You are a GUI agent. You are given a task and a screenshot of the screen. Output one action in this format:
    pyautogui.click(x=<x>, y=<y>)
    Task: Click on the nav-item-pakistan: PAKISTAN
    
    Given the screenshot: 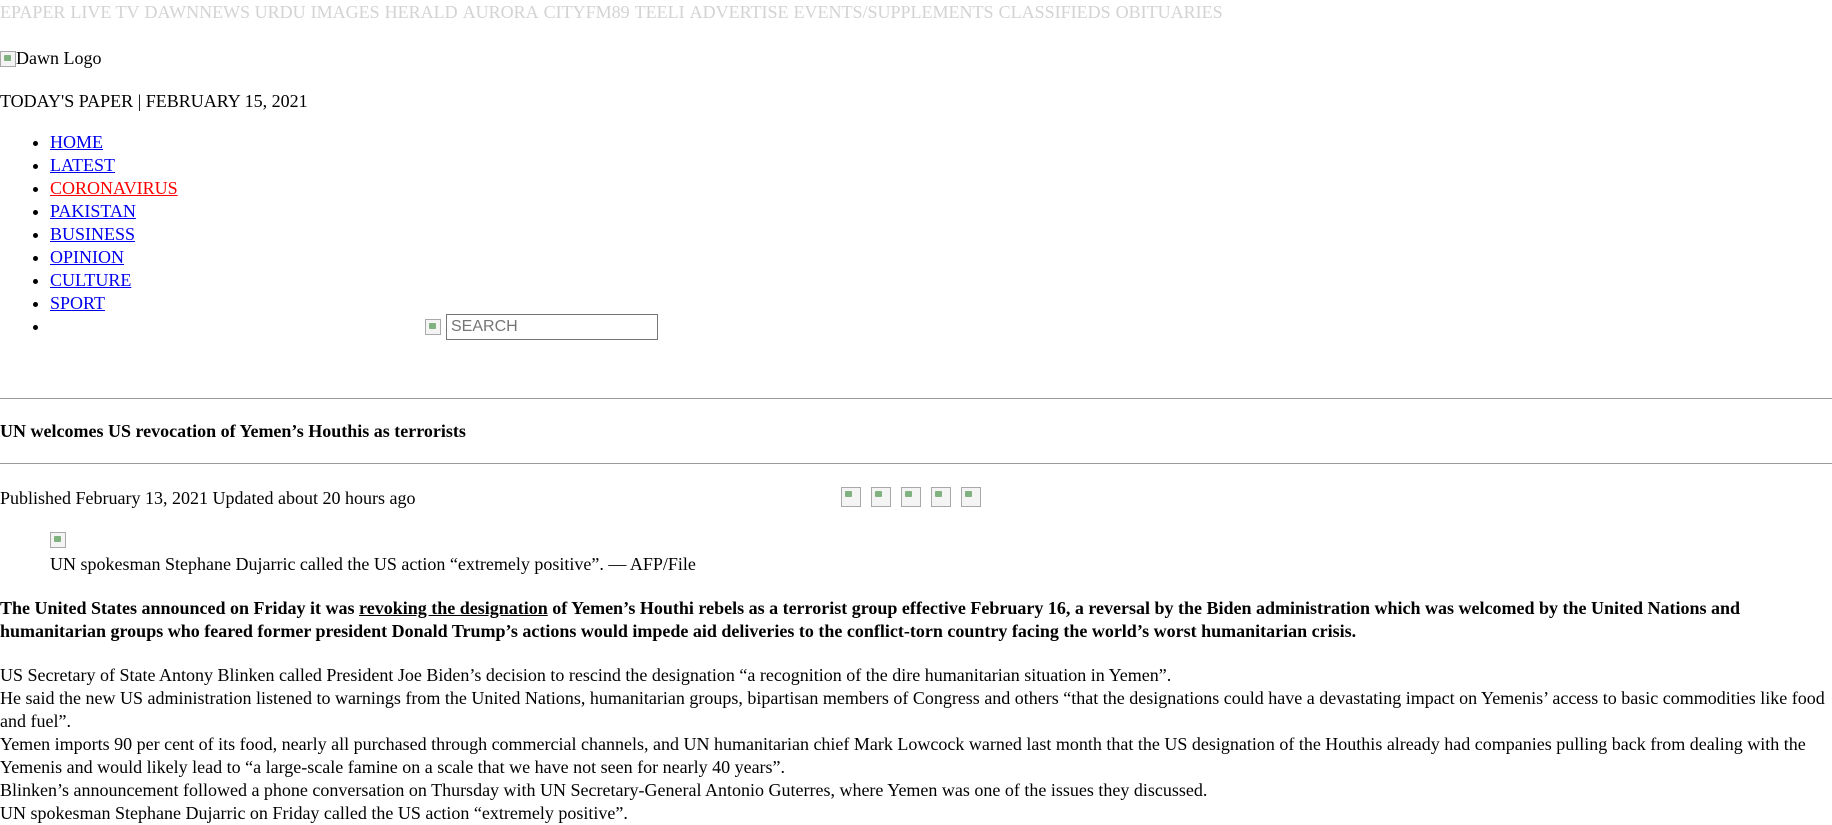 What is the action you would take?
    pyautogui.click(x=114, y=211)
    